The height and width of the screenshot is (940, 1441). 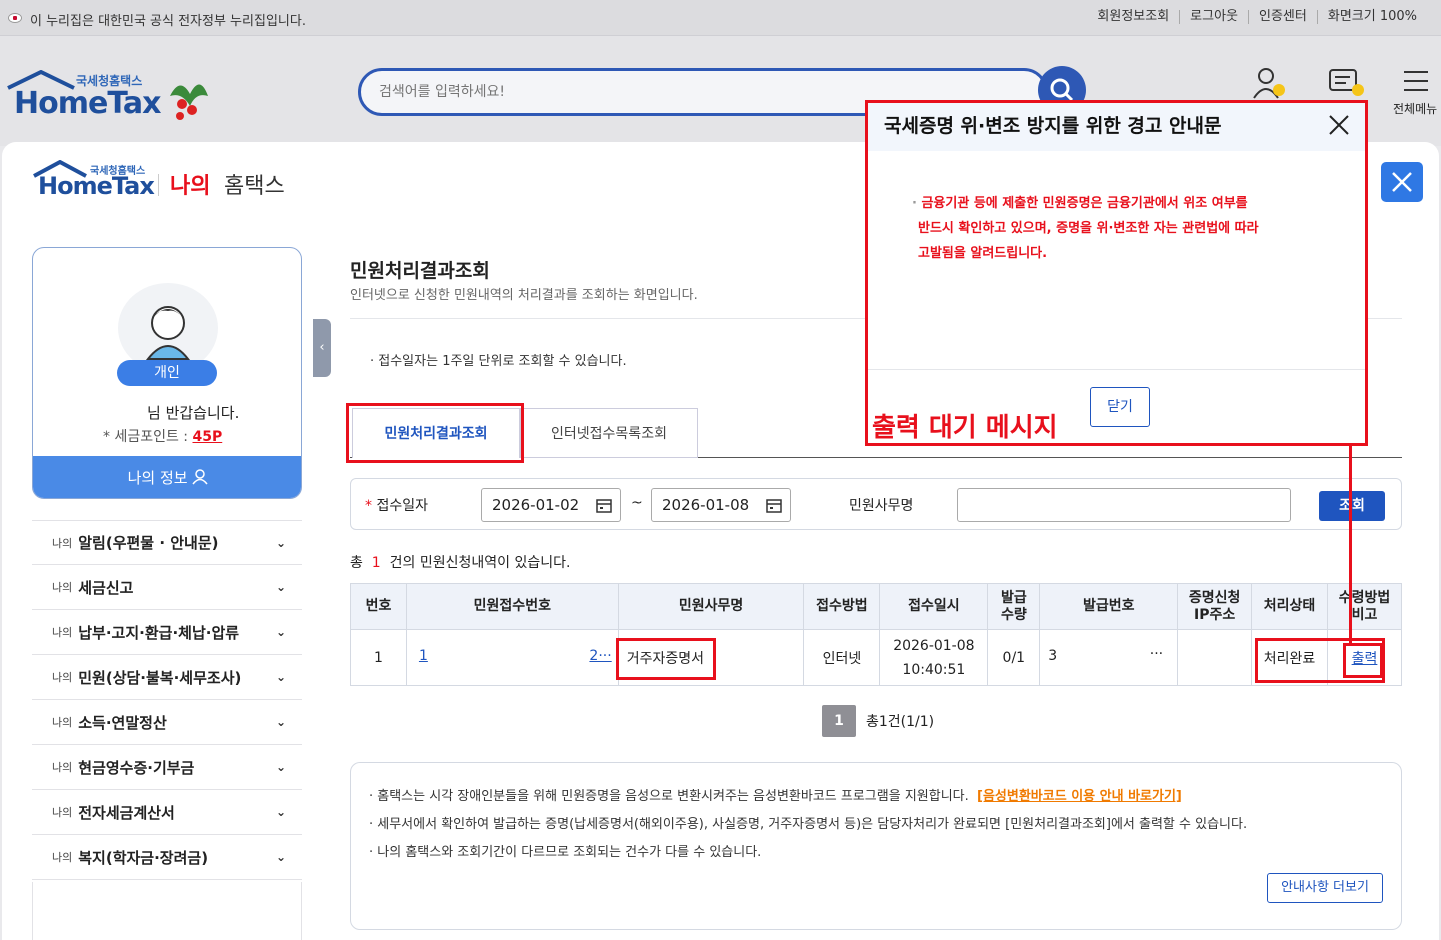 I want to click on date-from-input: 2026-01-02, so click(x=551, y=505).